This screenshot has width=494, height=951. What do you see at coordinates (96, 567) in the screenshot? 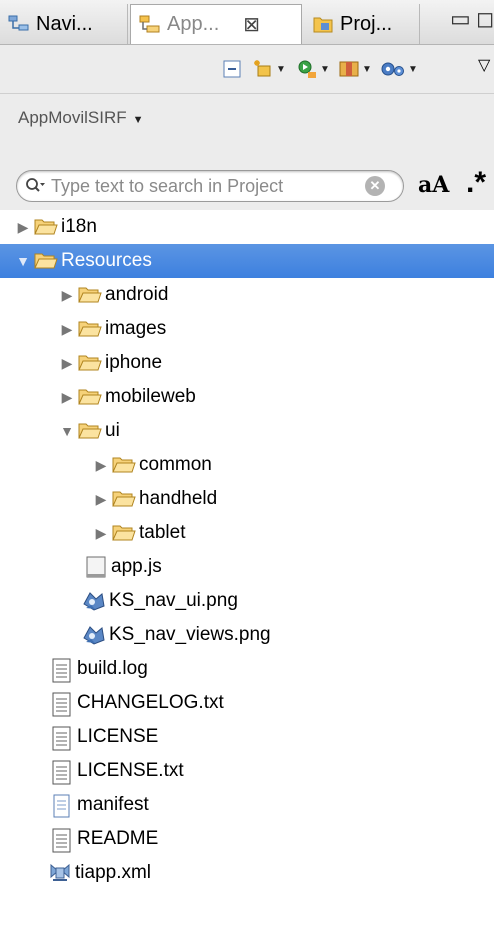
I see `js-file-icon` at bounding box center [96, 567].